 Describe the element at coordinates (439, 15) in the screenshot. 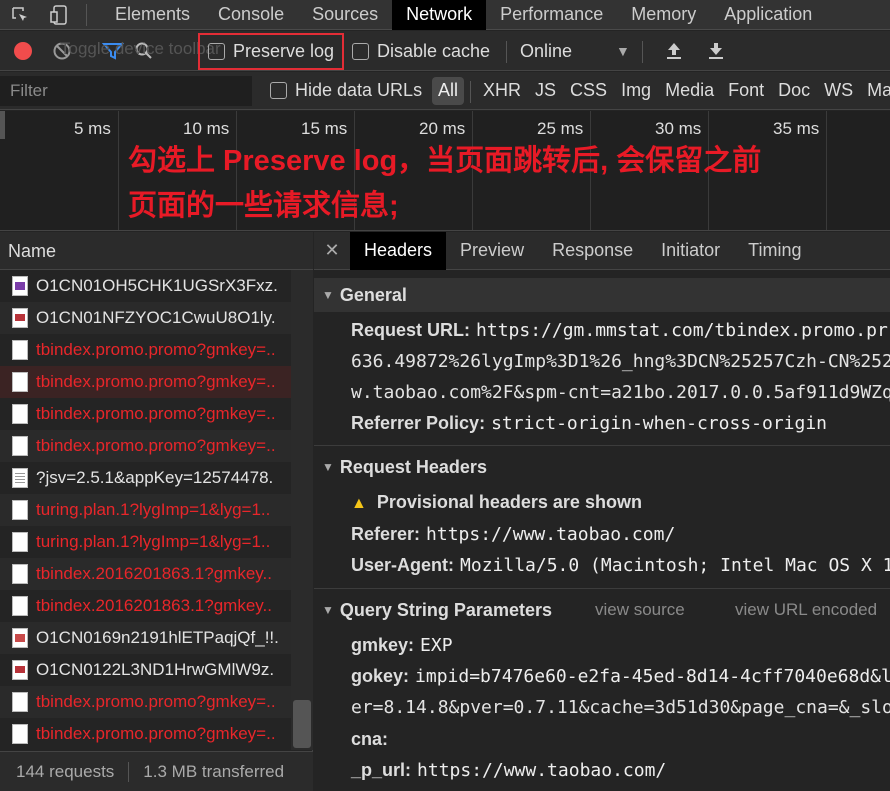

I see `tab-network: Network` at that location.